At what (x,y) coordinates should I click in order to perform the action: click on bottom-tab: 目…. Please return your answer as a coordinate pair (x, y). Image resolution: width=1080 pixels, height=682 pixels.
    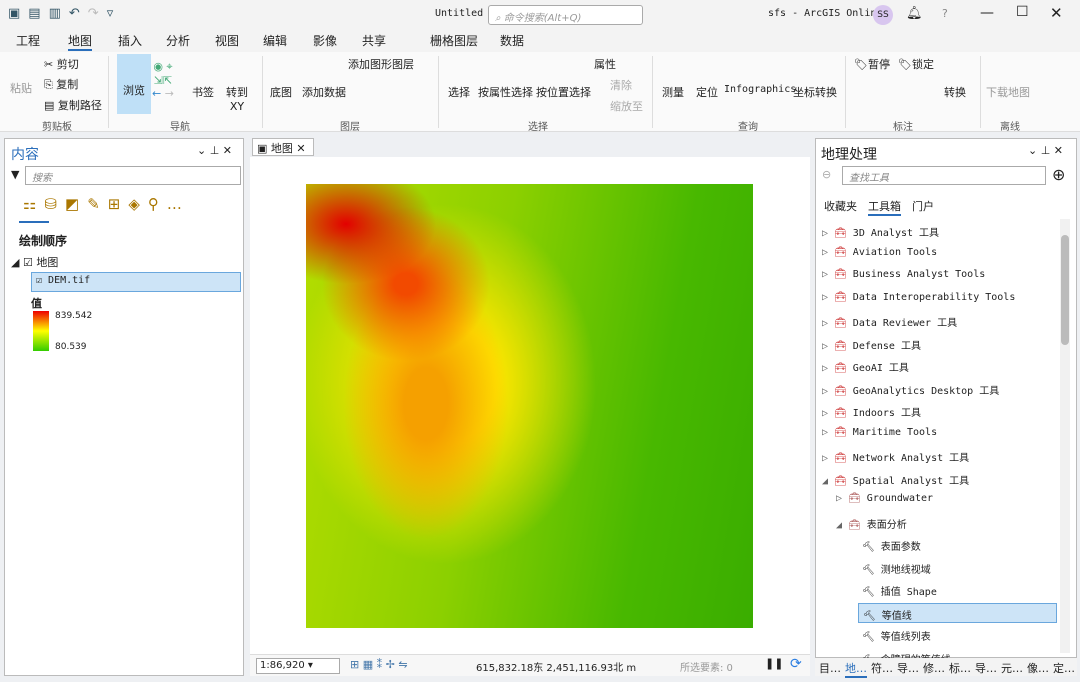
    Looking at the image, I should click on (830, 668).